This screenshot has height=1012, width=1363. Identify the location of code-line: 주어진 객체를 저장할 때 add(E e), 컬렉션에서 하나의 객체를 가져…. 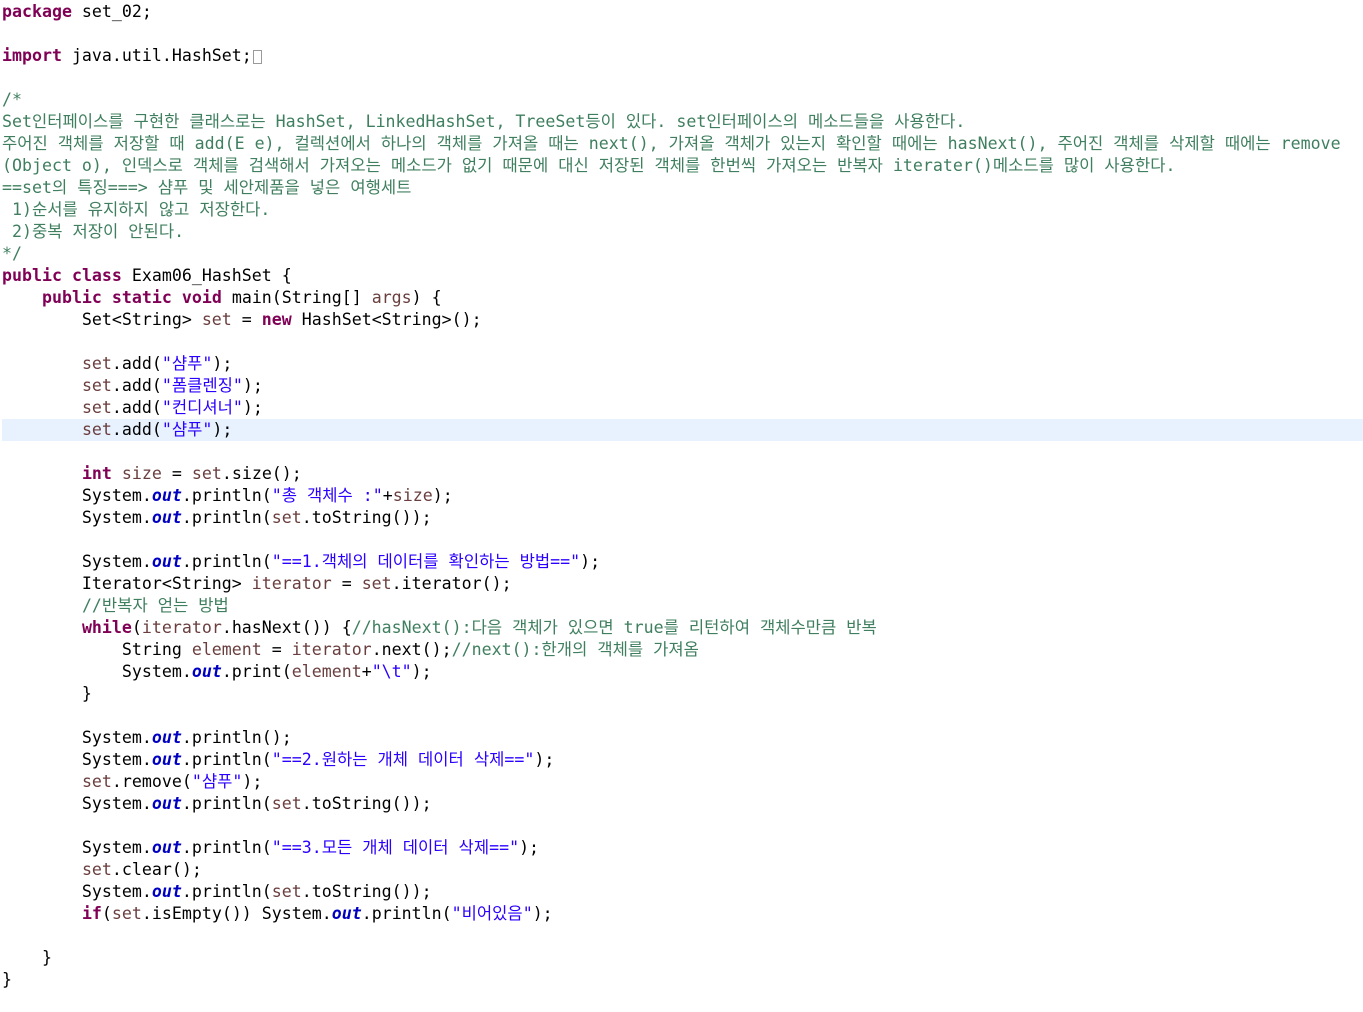
(681, 144).